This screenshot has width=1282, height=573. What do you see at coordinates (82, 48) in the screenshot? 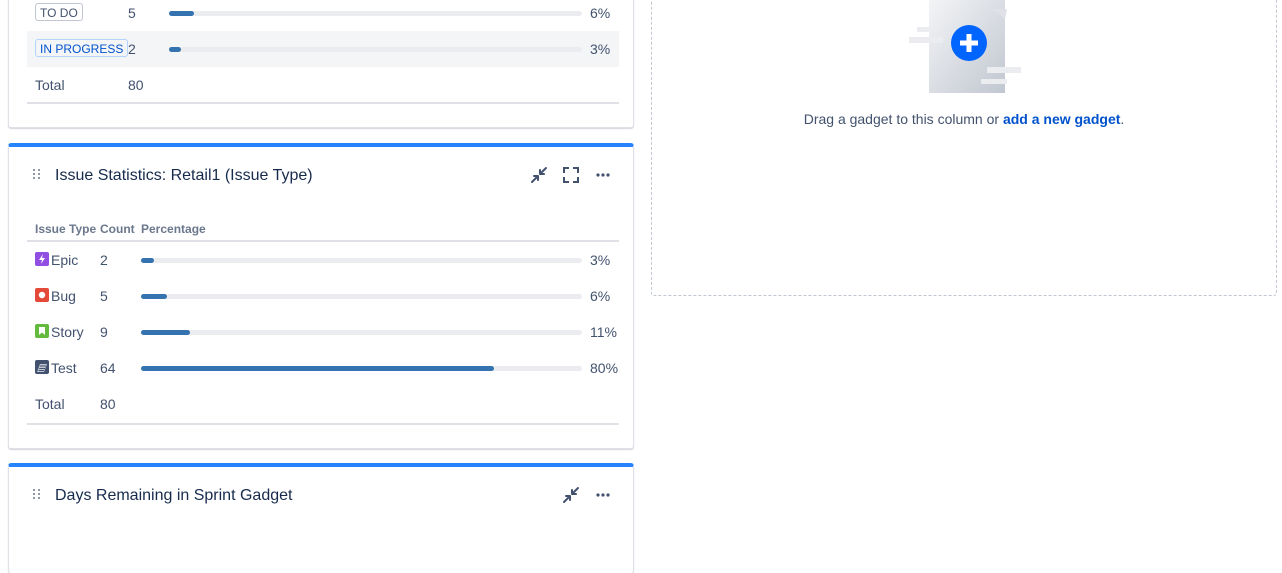
I see `status-lozenge: IN PROGRESS` at bounding box center [82, 48].